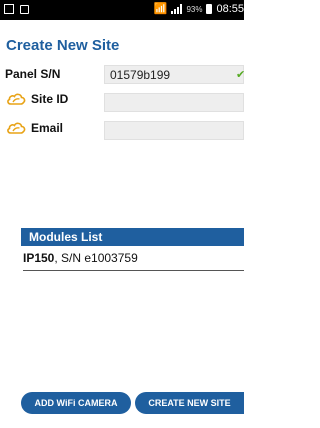 This screenshot has height=428, width=320. Describe the element at coordinates (160, 8) in the screenshot. I see `wifi-icon: 📶` at that location.